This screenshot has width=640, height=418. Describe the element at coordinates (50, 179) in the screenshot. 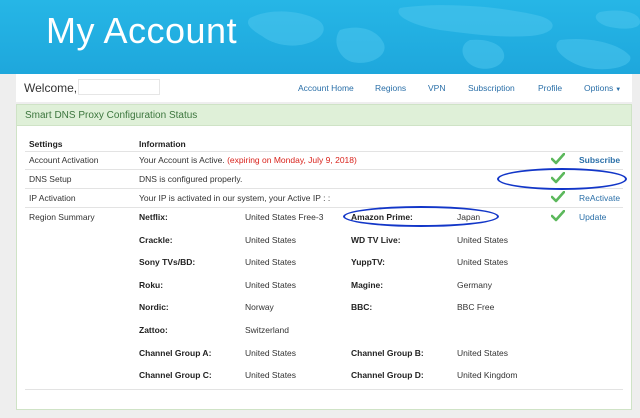

I see `setting-dns-setup: DNS Setup` at that location.